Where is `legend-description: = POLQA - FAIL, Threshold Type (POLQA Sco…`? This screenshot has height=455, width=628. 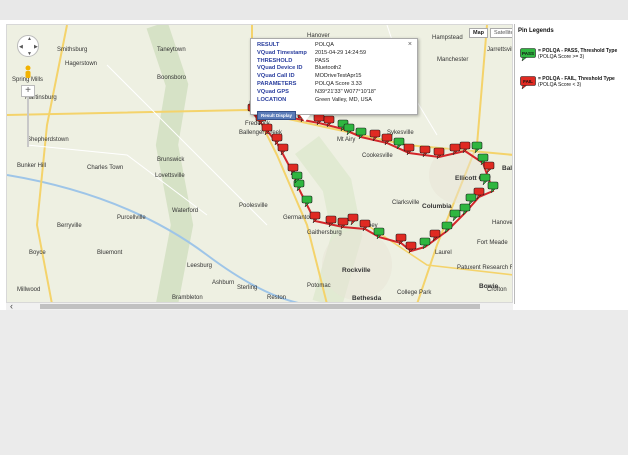 legend-description: = POLQA - FAIL, Threshold Type (POLQA Sco… is located at coordinates (576, 82).